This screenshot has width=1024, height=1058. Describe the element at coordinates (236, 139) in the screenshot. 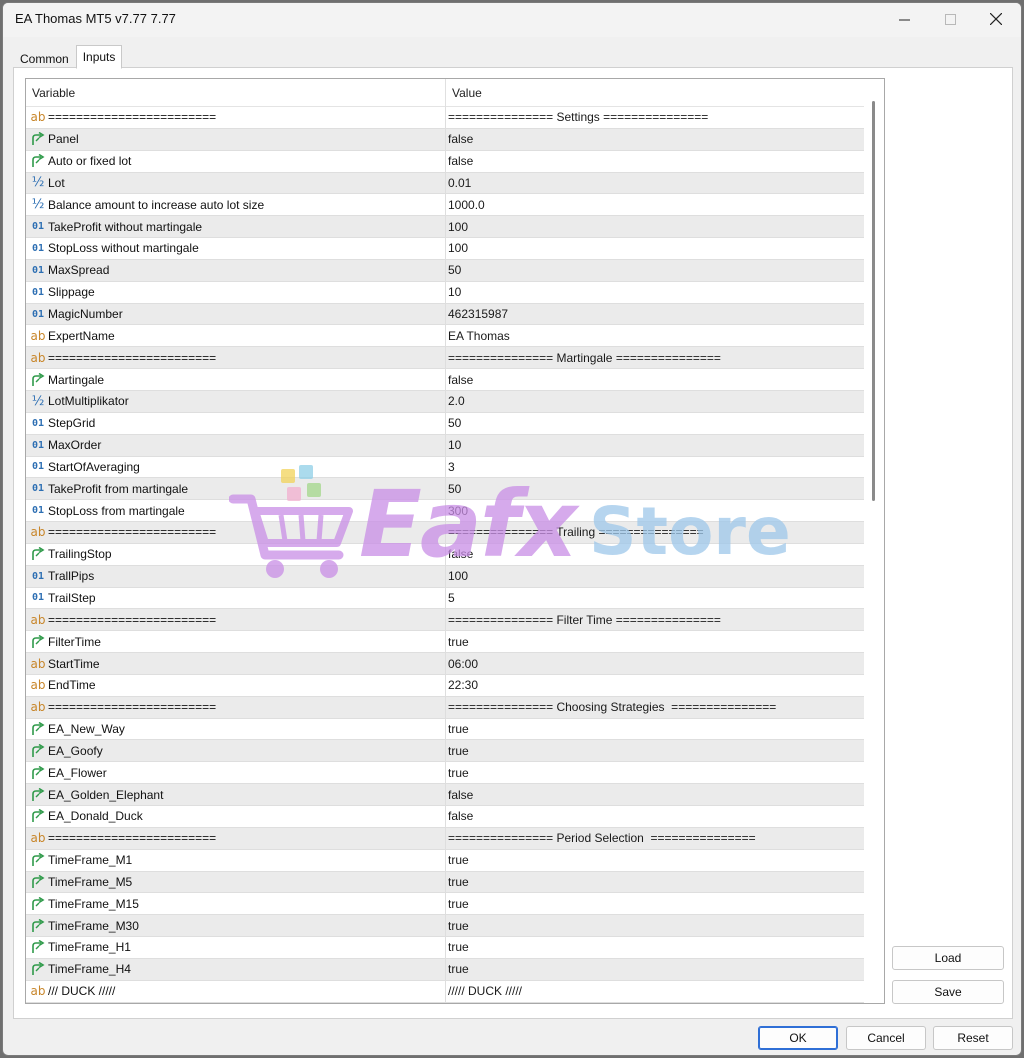

I see `variable-cell: Panel` at that location.